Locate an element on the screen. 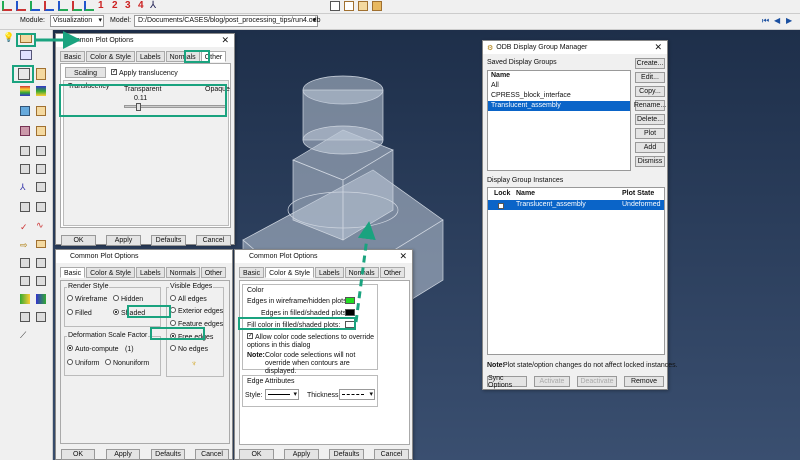  close-icon: ✕ is located at coordinates (225, 40).